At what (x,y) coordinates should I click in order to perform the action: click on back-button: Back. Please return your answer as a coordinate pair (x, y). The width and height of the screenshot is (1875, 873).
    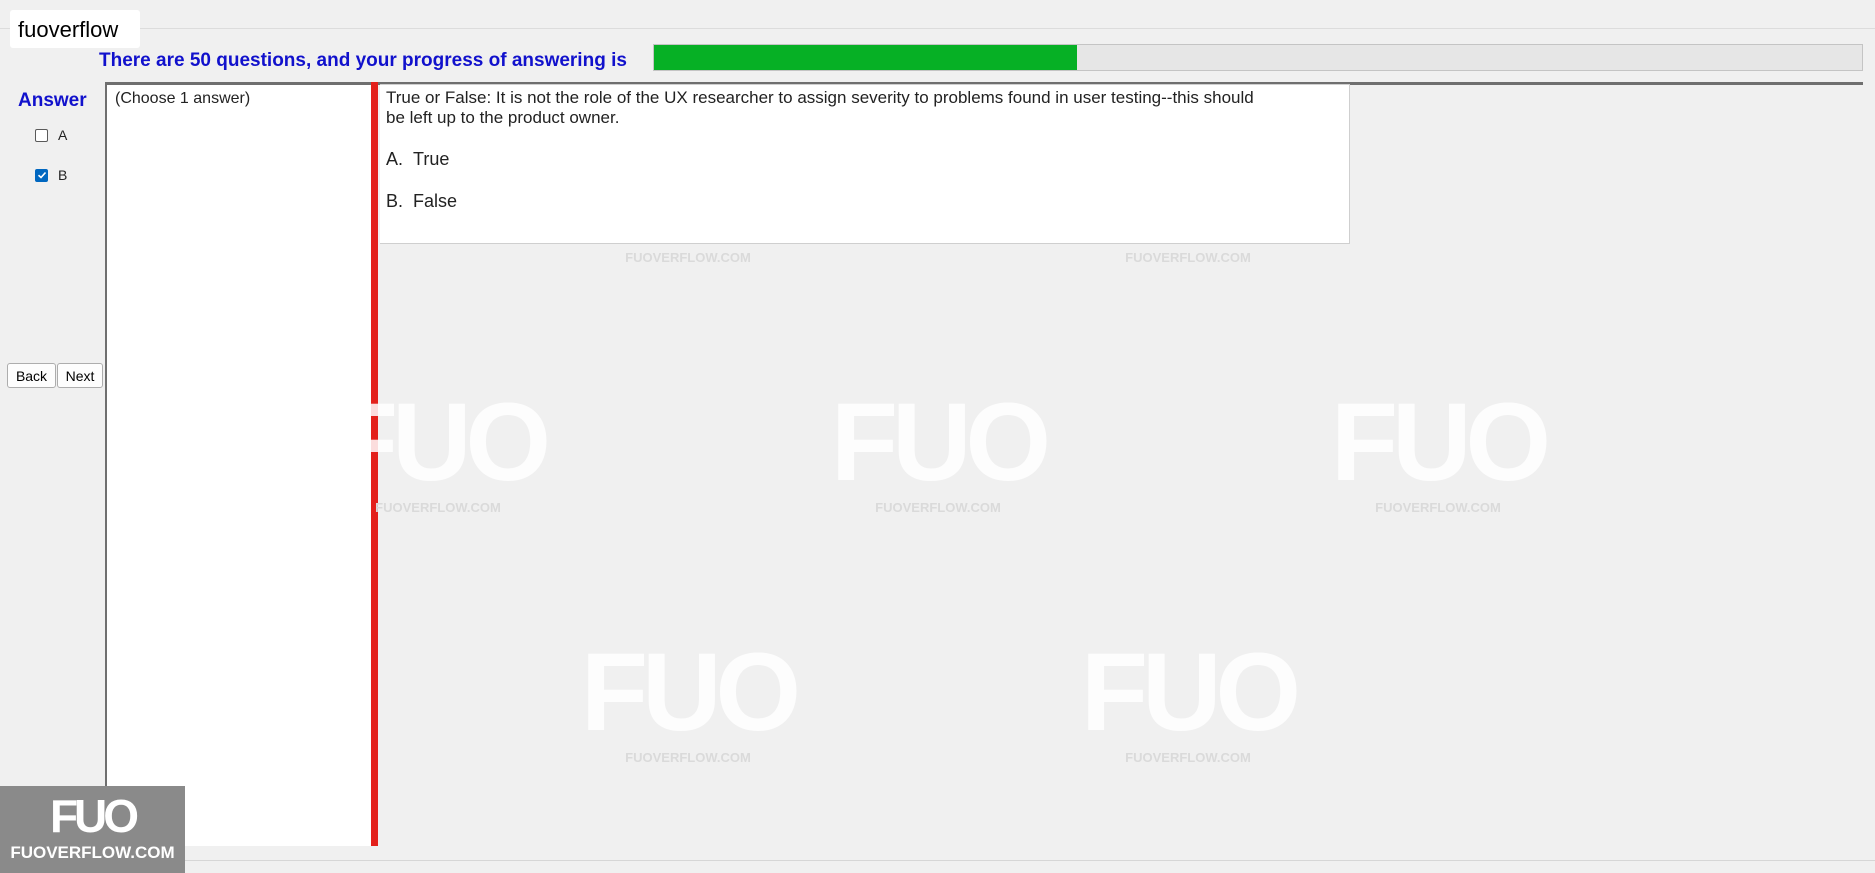
    Looking at the image, I should click on (31, 375).